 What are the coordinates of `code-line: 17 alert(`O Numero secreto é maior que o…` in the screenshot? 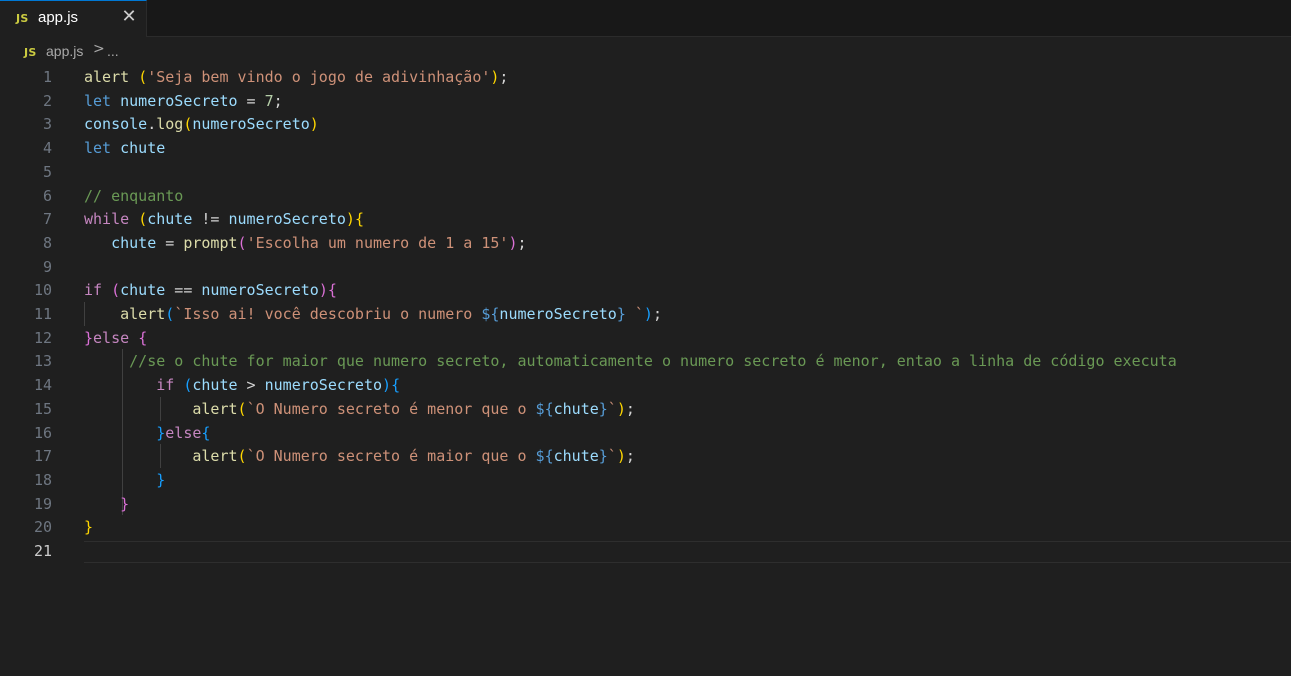 It's located at (645, 457).